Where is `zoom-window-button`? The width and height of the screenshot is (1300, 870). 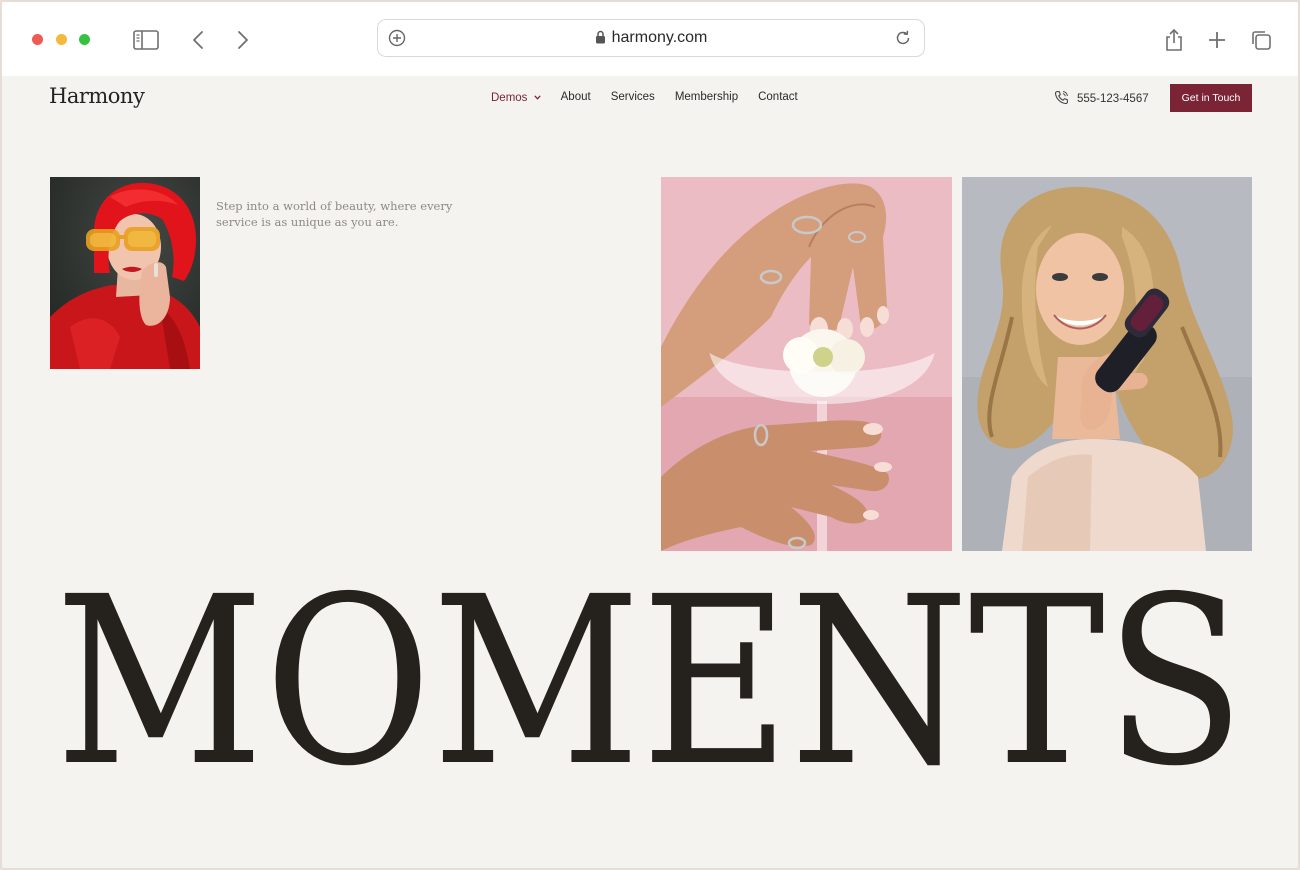 zoom-window-button is located at coordinates (84, 39).